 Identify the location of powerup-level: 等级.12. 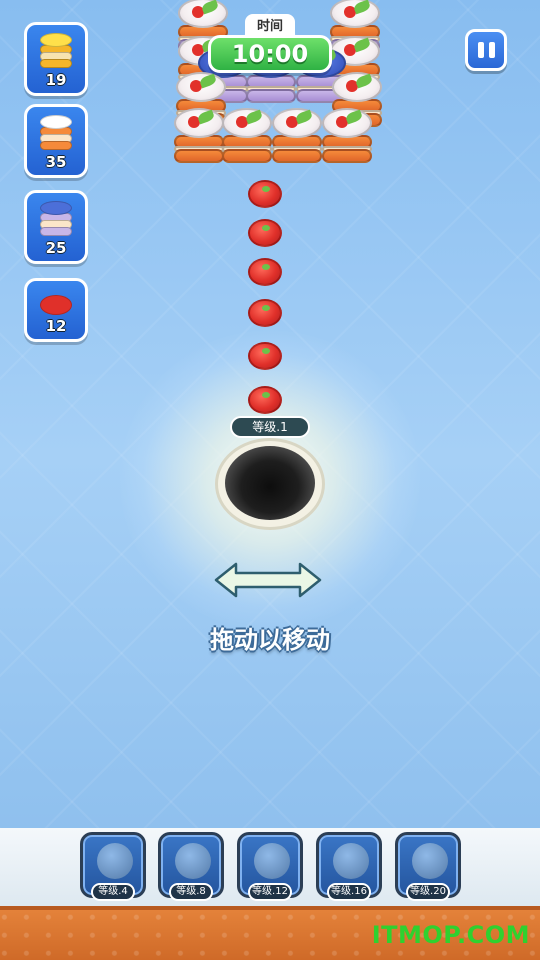
(270, 892).